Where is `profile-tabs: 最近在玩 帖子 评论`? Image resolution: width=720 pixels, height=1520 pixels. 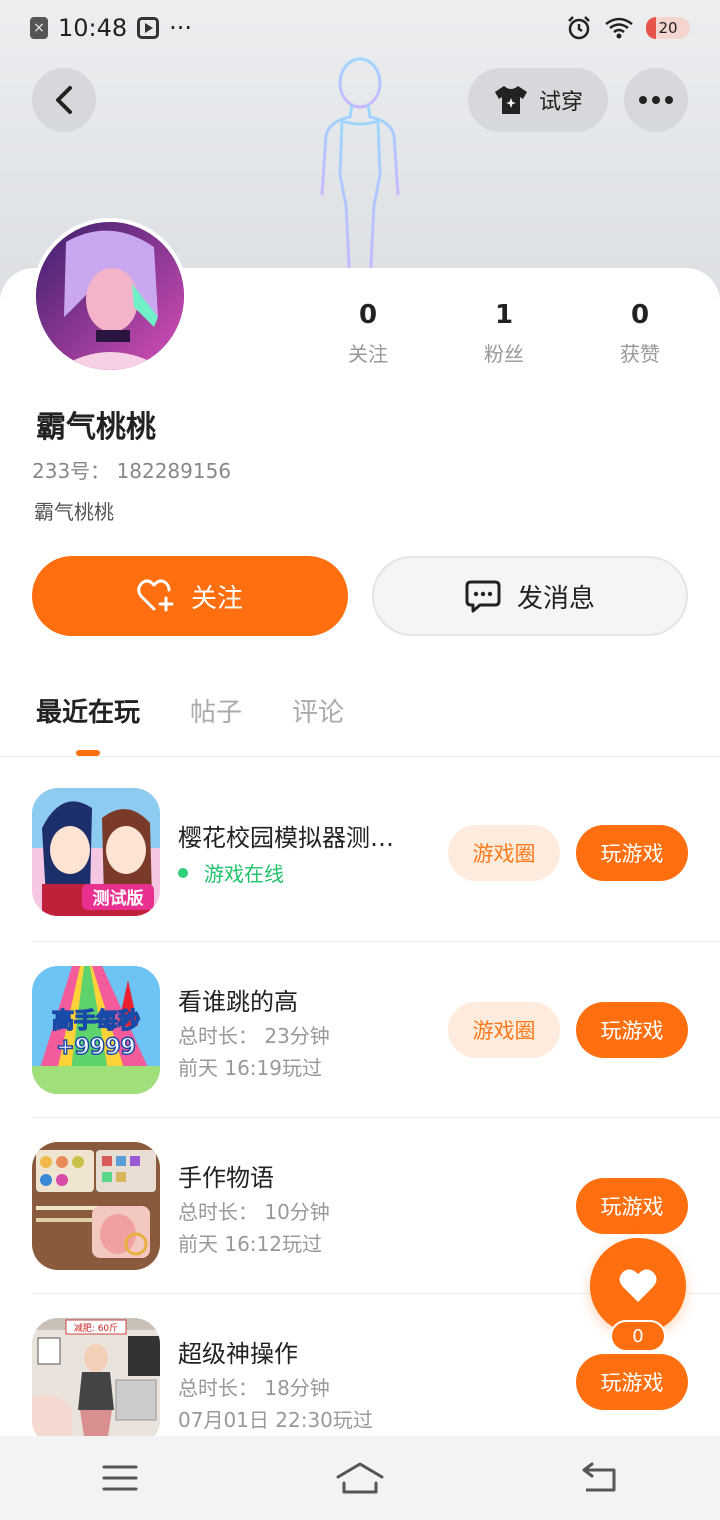 profile-tabs: 最近在玩 帖子 评论 is located at coordinates (190, 710).